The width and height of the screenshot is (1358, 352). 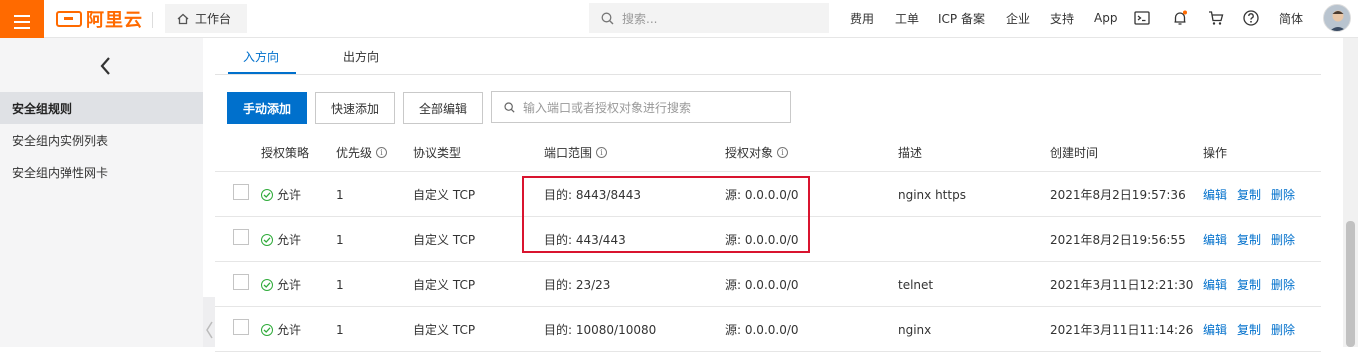 I want to click on quick-add-button: 快速添加, so click(x=355, y=108).